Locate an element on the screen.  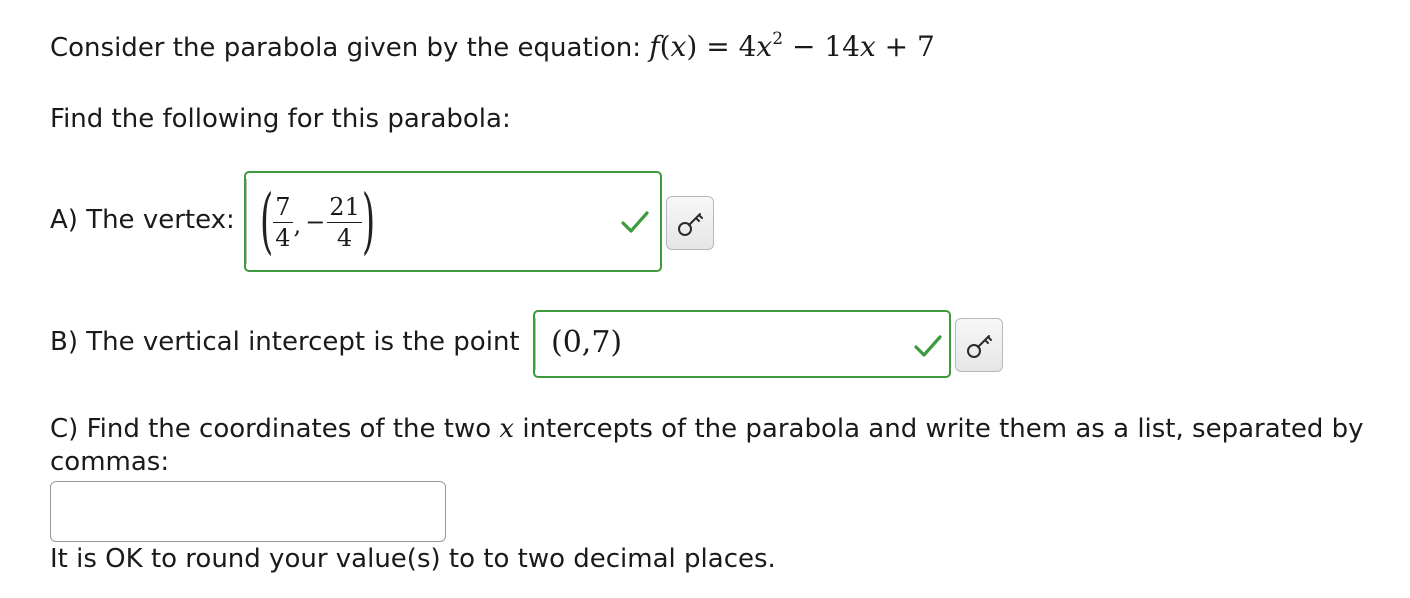
instruction-text: Find the following for this parabola: is located at coordinates (280, 119).